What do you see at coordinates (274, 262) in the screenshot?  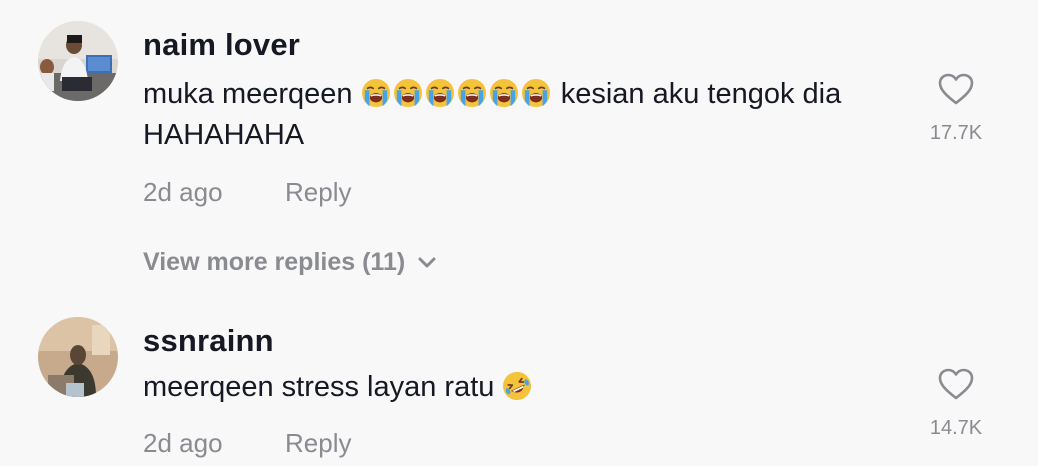 I see `view-more-replies-label: View more replies (11)` at bounding box center [274, 262].